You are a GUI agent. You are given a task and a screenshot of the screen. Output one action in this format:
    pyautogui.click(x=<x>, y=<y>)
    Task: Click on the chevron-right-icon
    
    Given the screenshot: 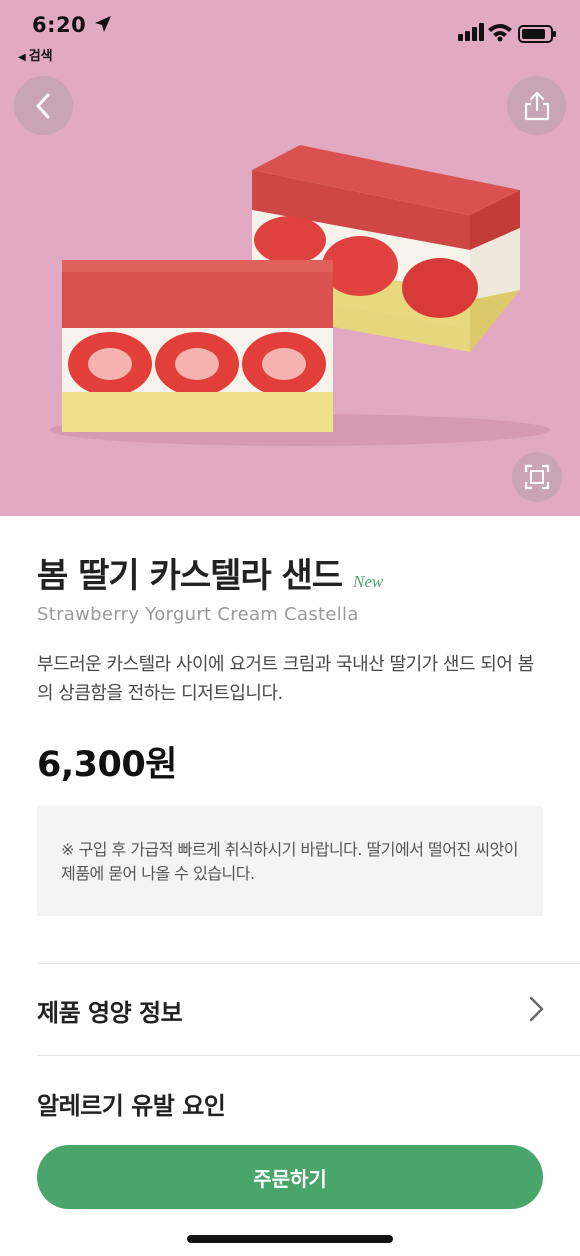 What is the action you would take?
    pyautogui.click(x=536, y=1009)
    